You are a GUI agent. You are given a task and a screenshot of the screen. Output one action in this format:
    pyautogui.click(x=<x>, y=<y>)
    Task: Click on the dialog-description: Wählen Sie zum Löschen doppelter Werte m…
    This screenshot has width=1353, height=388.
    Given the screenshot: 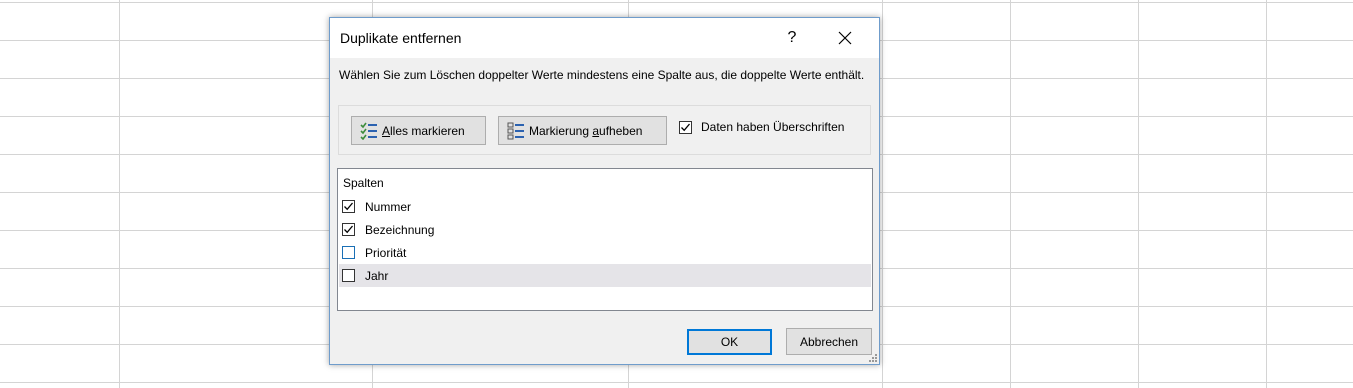 What is the action you would take?
    pyautogui.click(x=602, y=75)
    